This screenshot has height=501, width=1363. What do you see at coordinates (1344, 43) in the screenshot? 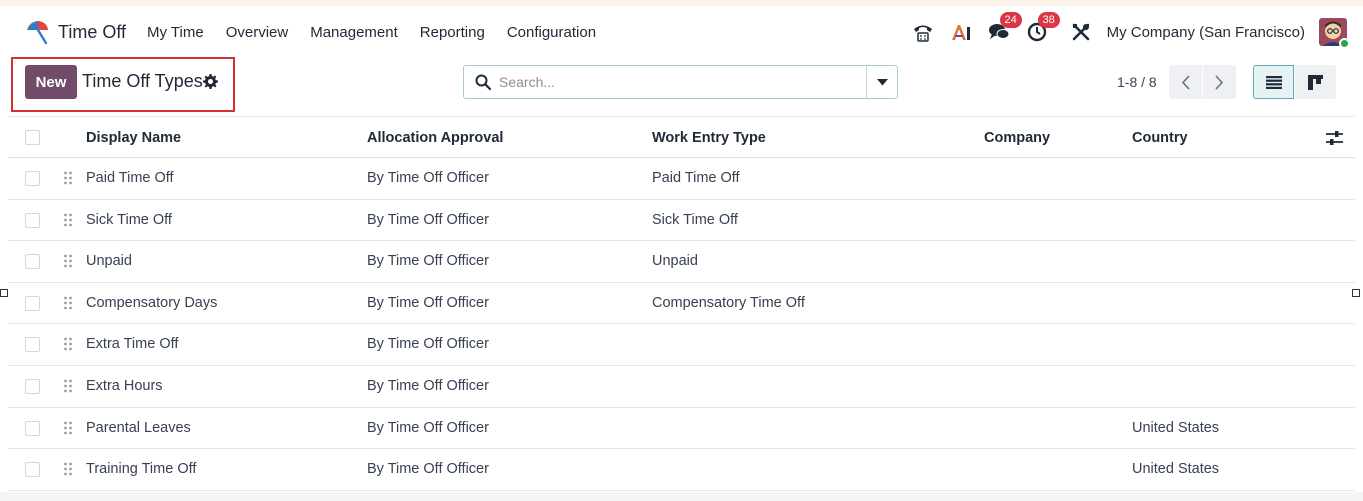
I see `online-status-dot` at bounding box center [1344, 43].